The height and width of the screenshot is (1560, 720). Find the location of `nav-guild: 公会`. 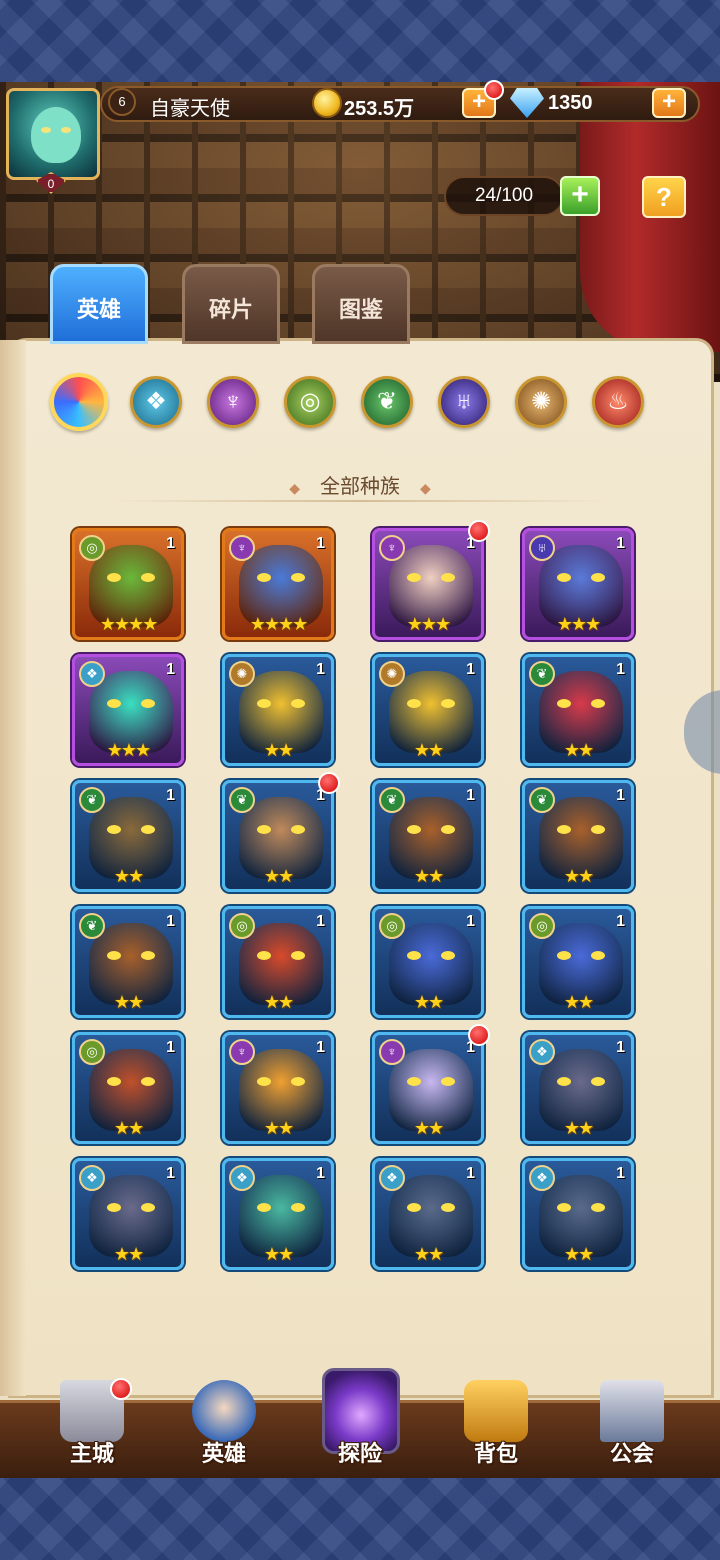

nav-guild: 公会 is located at coordinates (632, 1428).